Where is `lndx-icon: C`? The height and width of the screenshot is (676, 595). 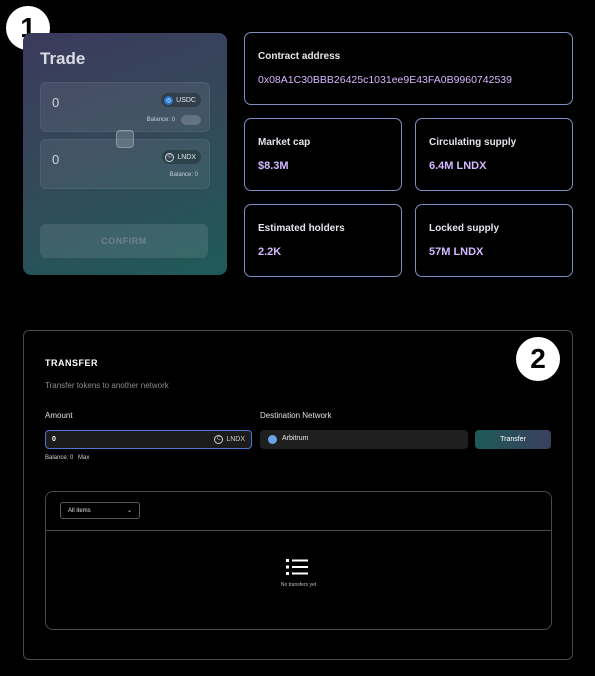
lndx-icon: C is located at coordinates (219, 439).